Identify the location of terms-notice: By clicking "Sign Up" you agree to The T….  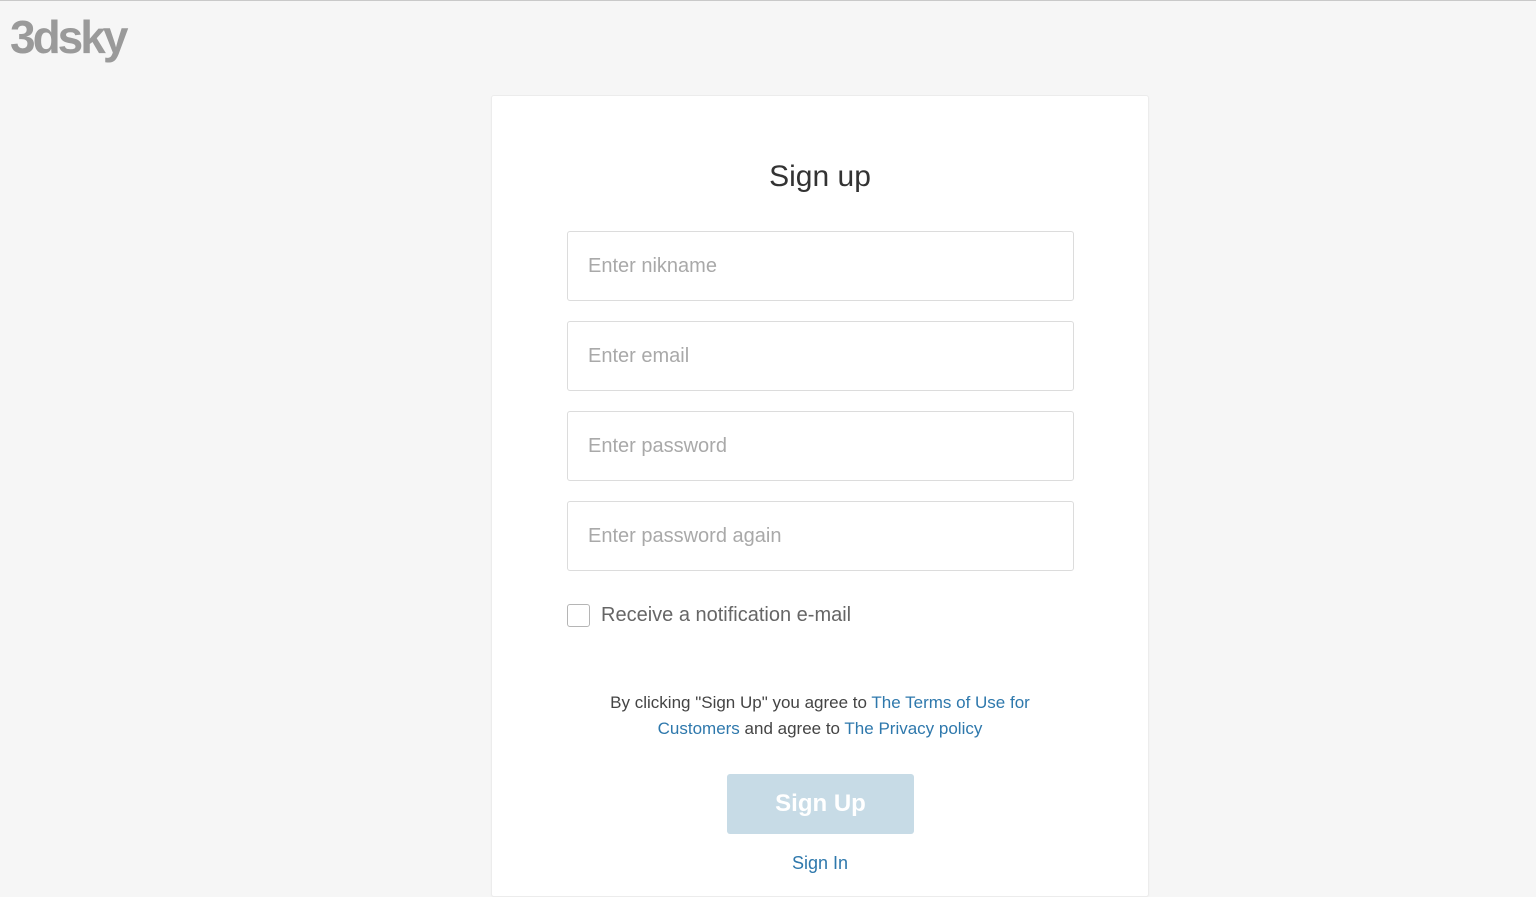
(820, 716).